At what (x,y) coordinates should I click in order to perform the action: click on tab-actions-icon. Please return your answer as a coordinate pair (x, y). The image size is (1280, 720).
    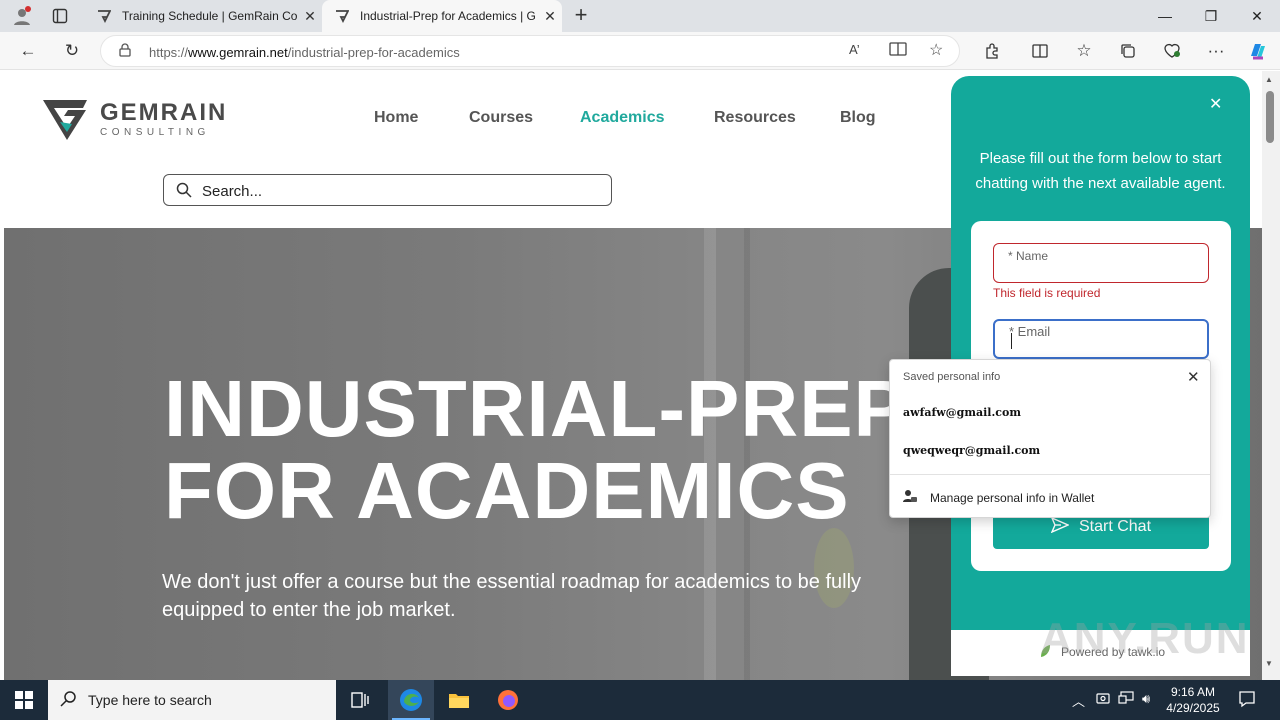
    Looking at the image, I should click on (60, 16).